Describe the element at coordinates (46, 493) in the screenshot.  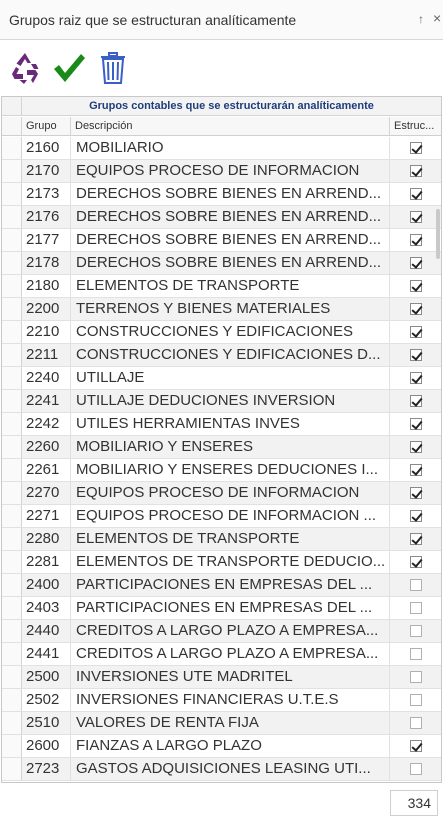
I see `cell-code: 2270` at that location.